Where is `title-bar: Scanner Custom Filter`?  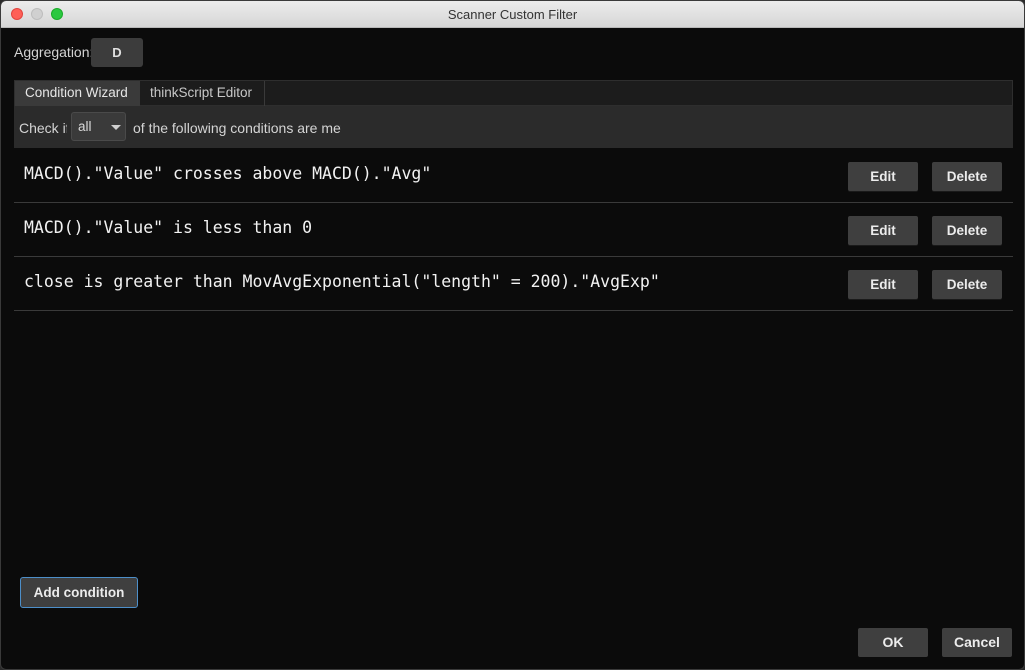 title-bar: Scanner Custom Filter is located at coordinates (512, 14).